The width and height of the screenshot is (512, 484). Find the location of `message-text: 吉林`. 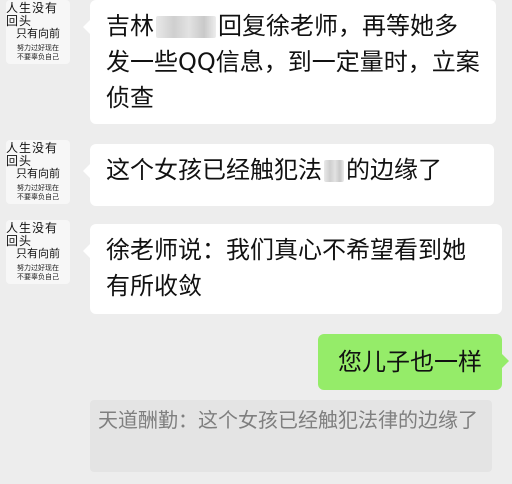

message-text: 吉林 is located at coordinates (130, 26).